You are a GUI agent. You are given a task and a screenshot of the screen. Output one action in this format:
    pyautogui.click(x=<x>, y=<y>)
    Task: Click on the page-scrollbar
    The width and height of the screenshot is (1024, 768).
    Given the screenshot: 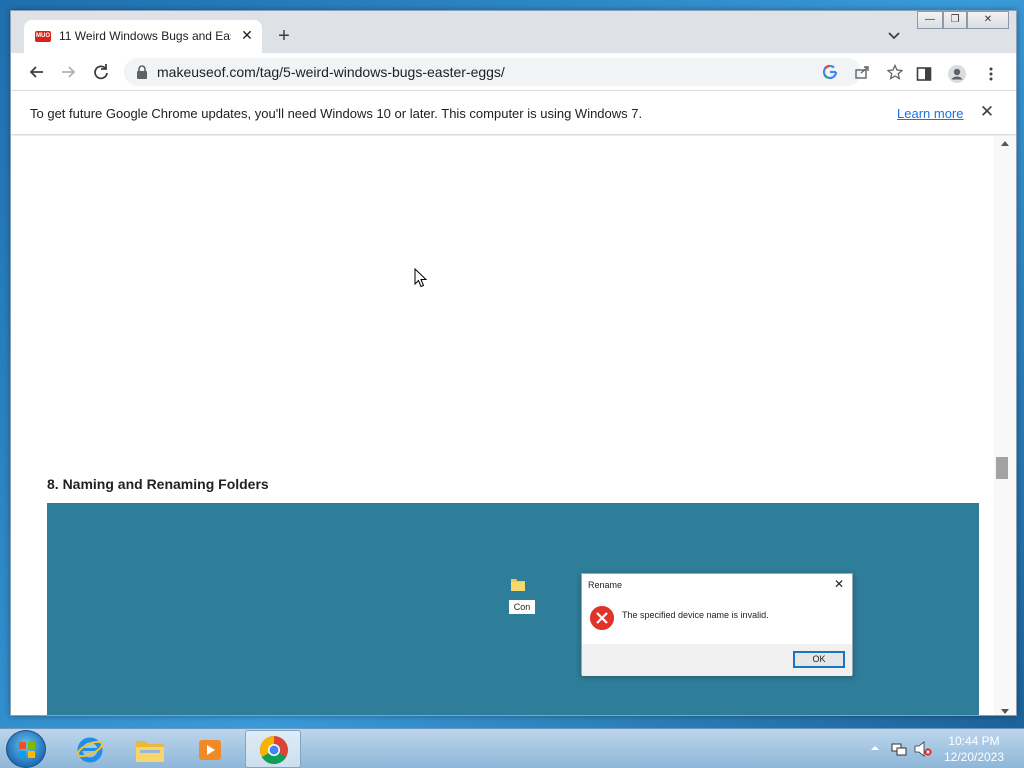 What is the action you would take?
    pyautogui.click(x=1005, y=425)
    